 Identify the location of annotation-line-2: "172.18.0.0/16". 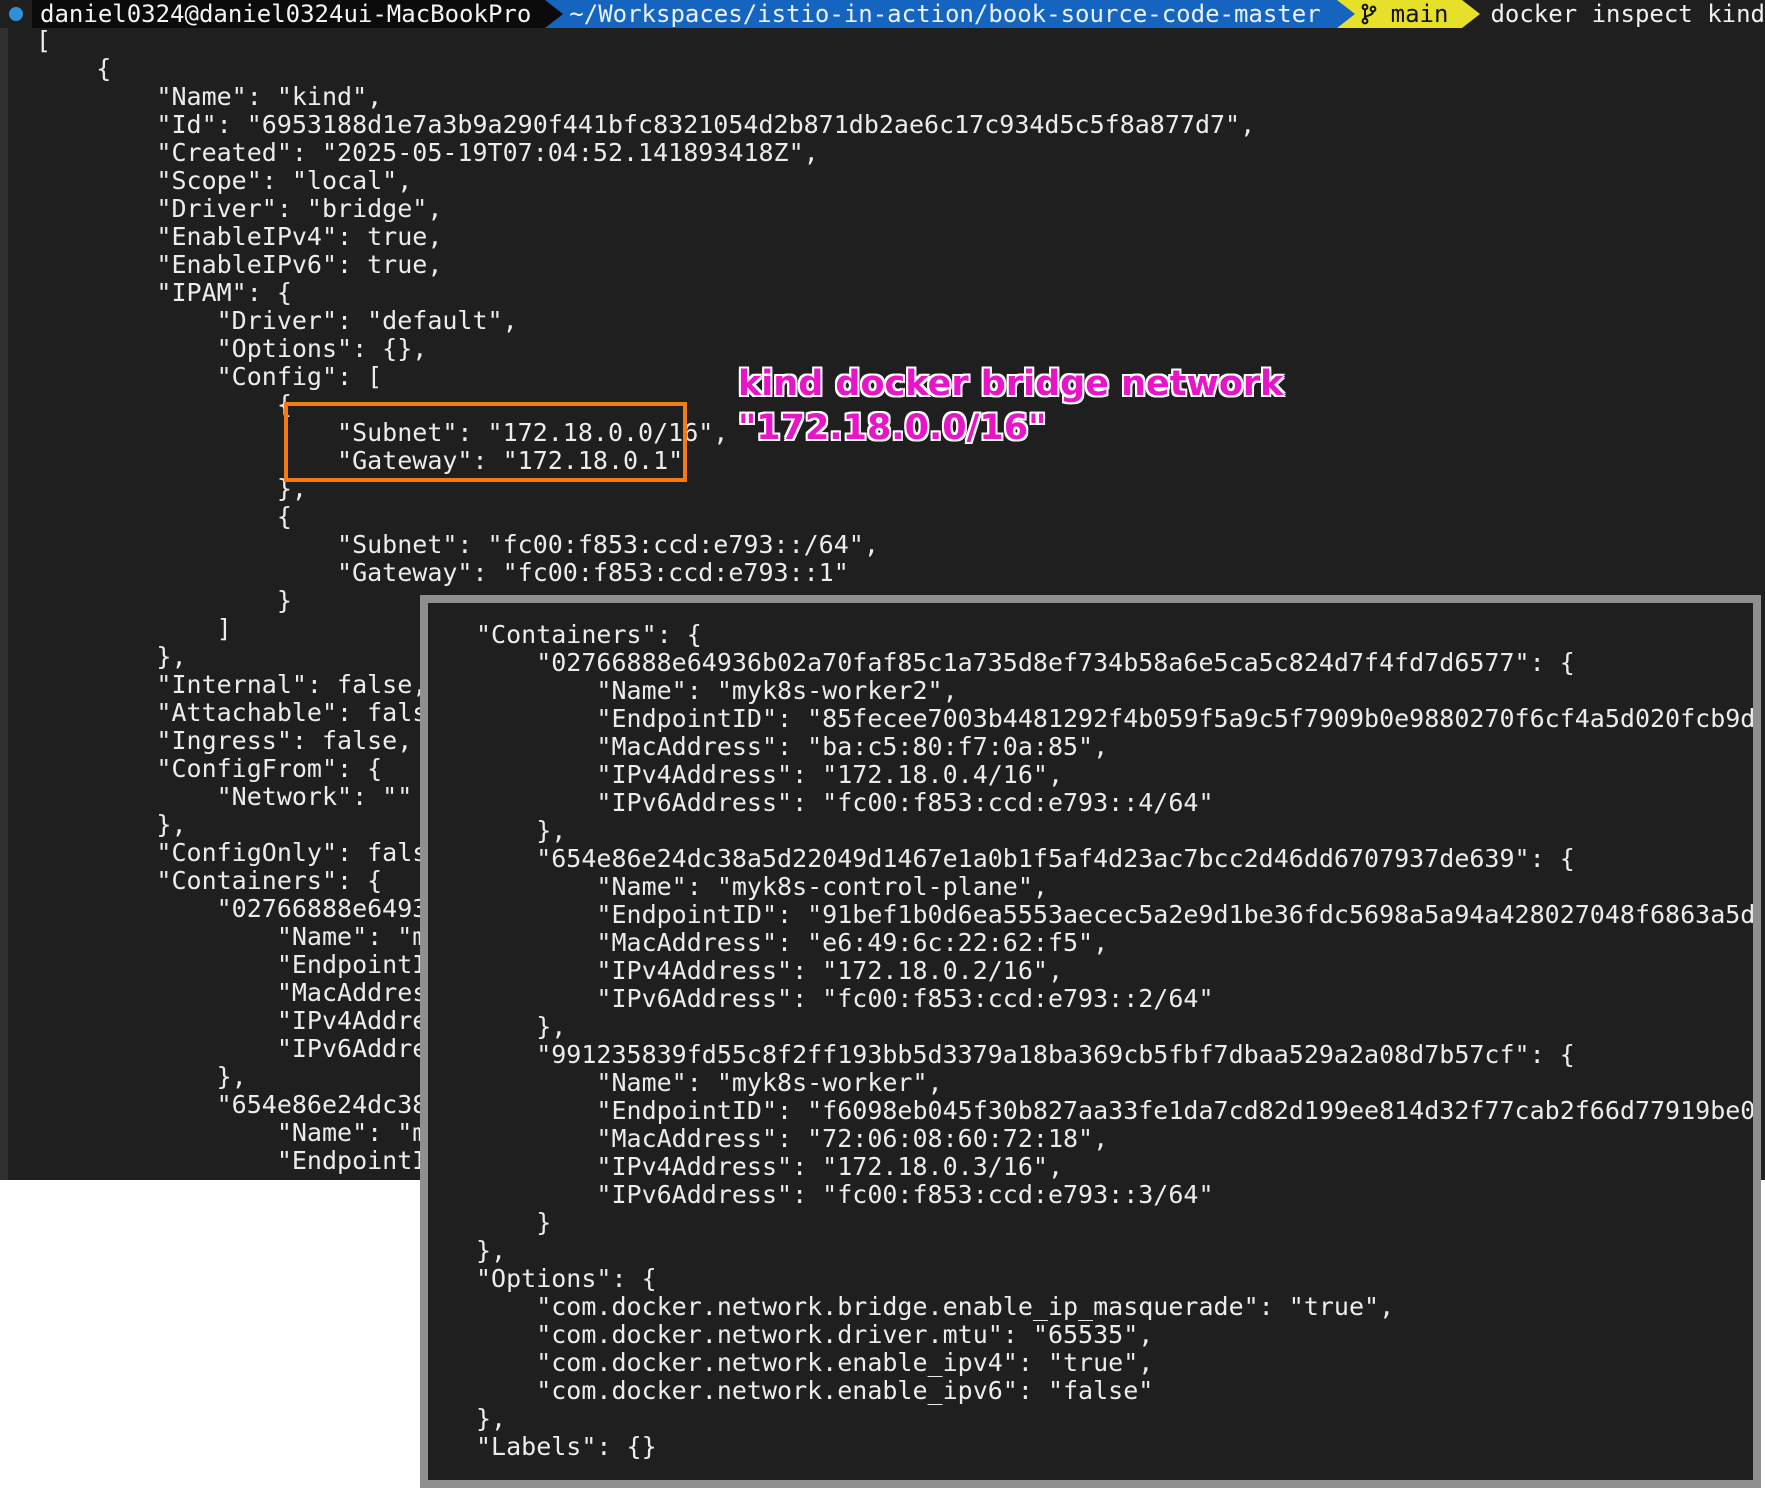
(892, 428).